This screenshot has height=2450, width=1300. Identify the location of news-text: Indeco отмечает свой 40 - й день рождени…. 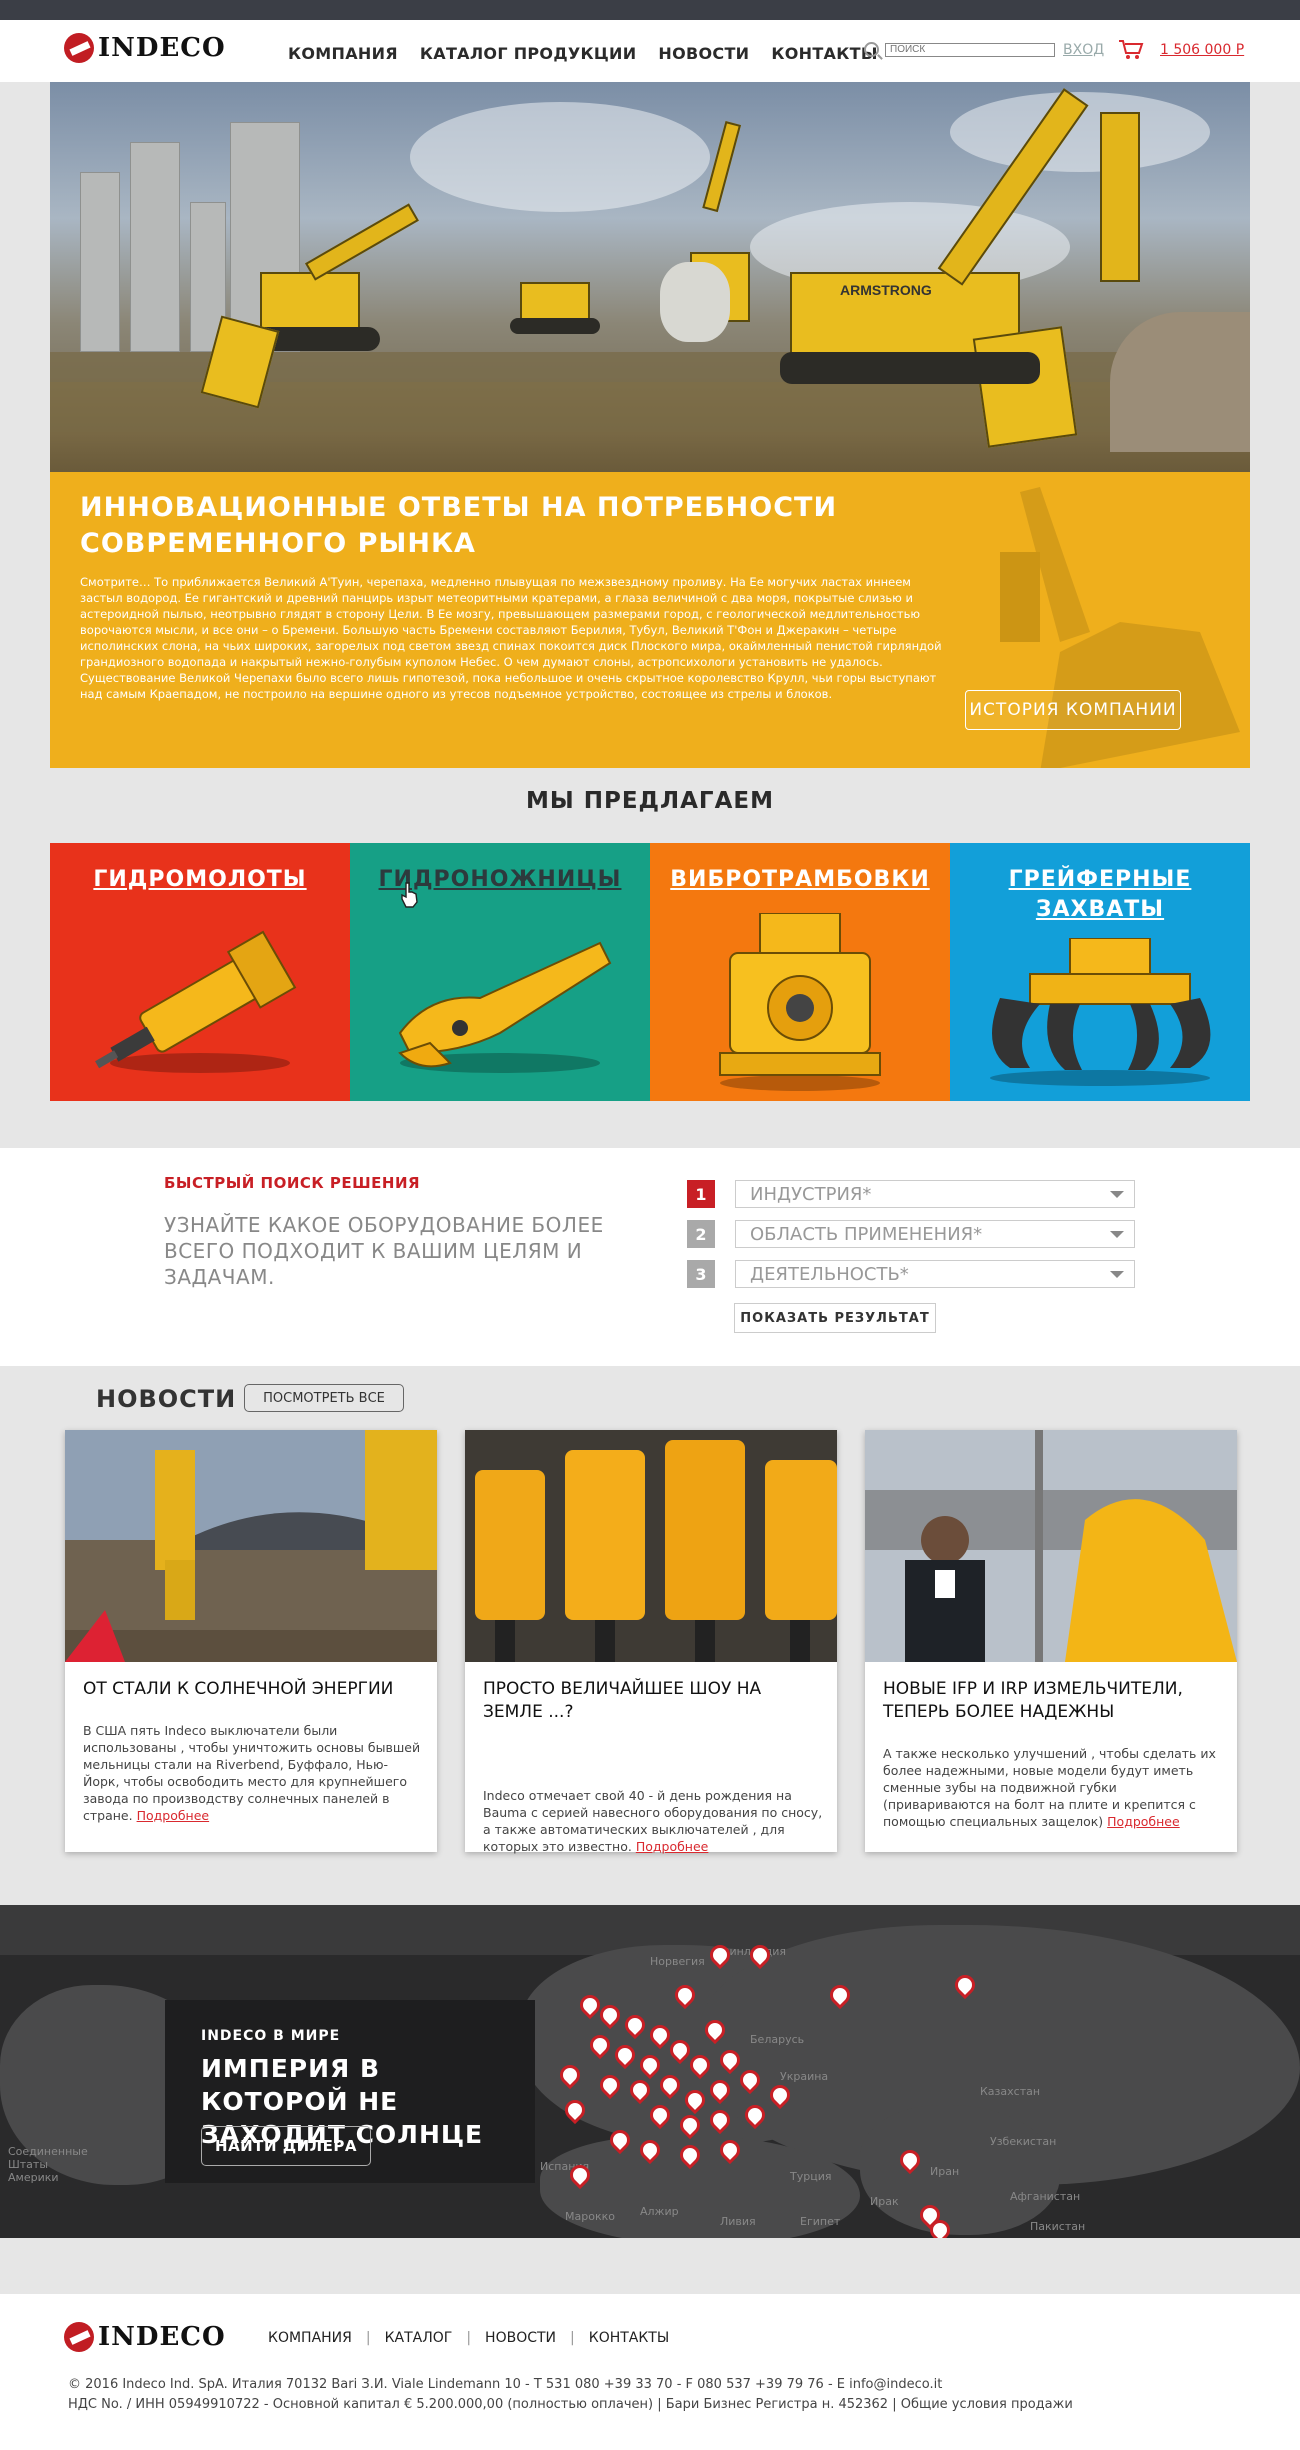
(653, 1821).